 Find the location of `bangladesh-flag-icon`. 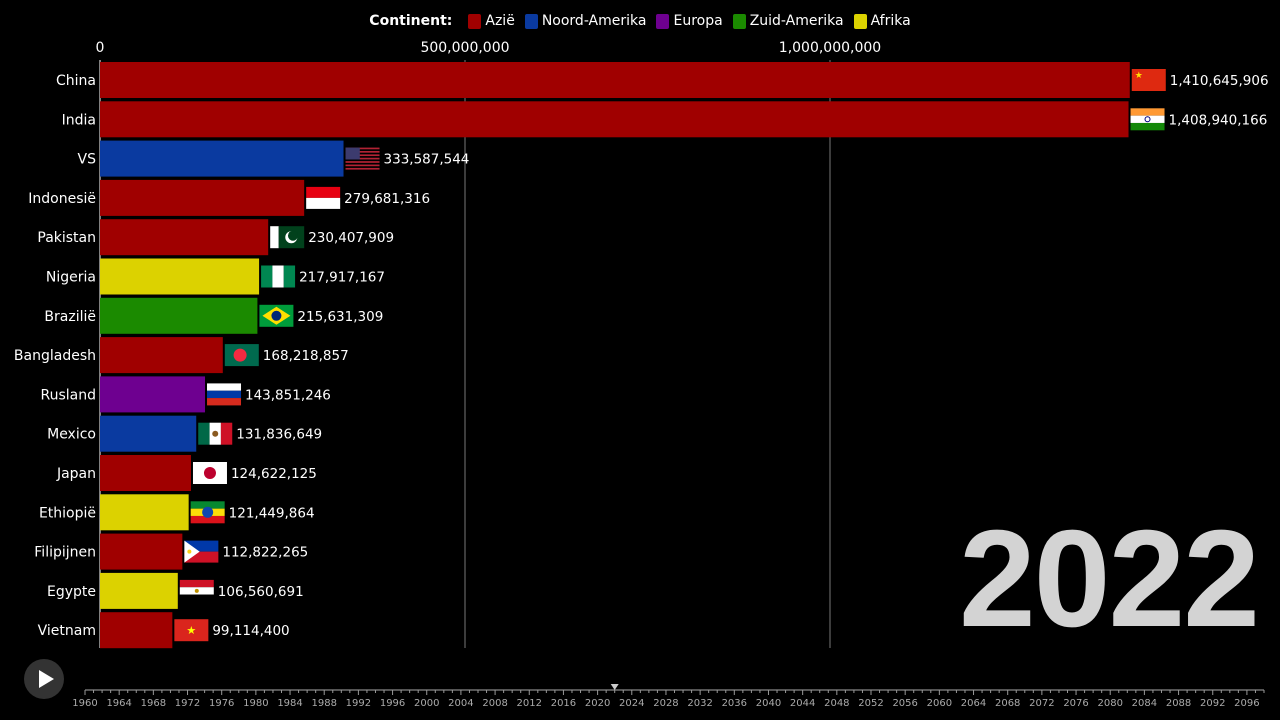

bangladesh-flag-icon is located at coordinates (241, 355).